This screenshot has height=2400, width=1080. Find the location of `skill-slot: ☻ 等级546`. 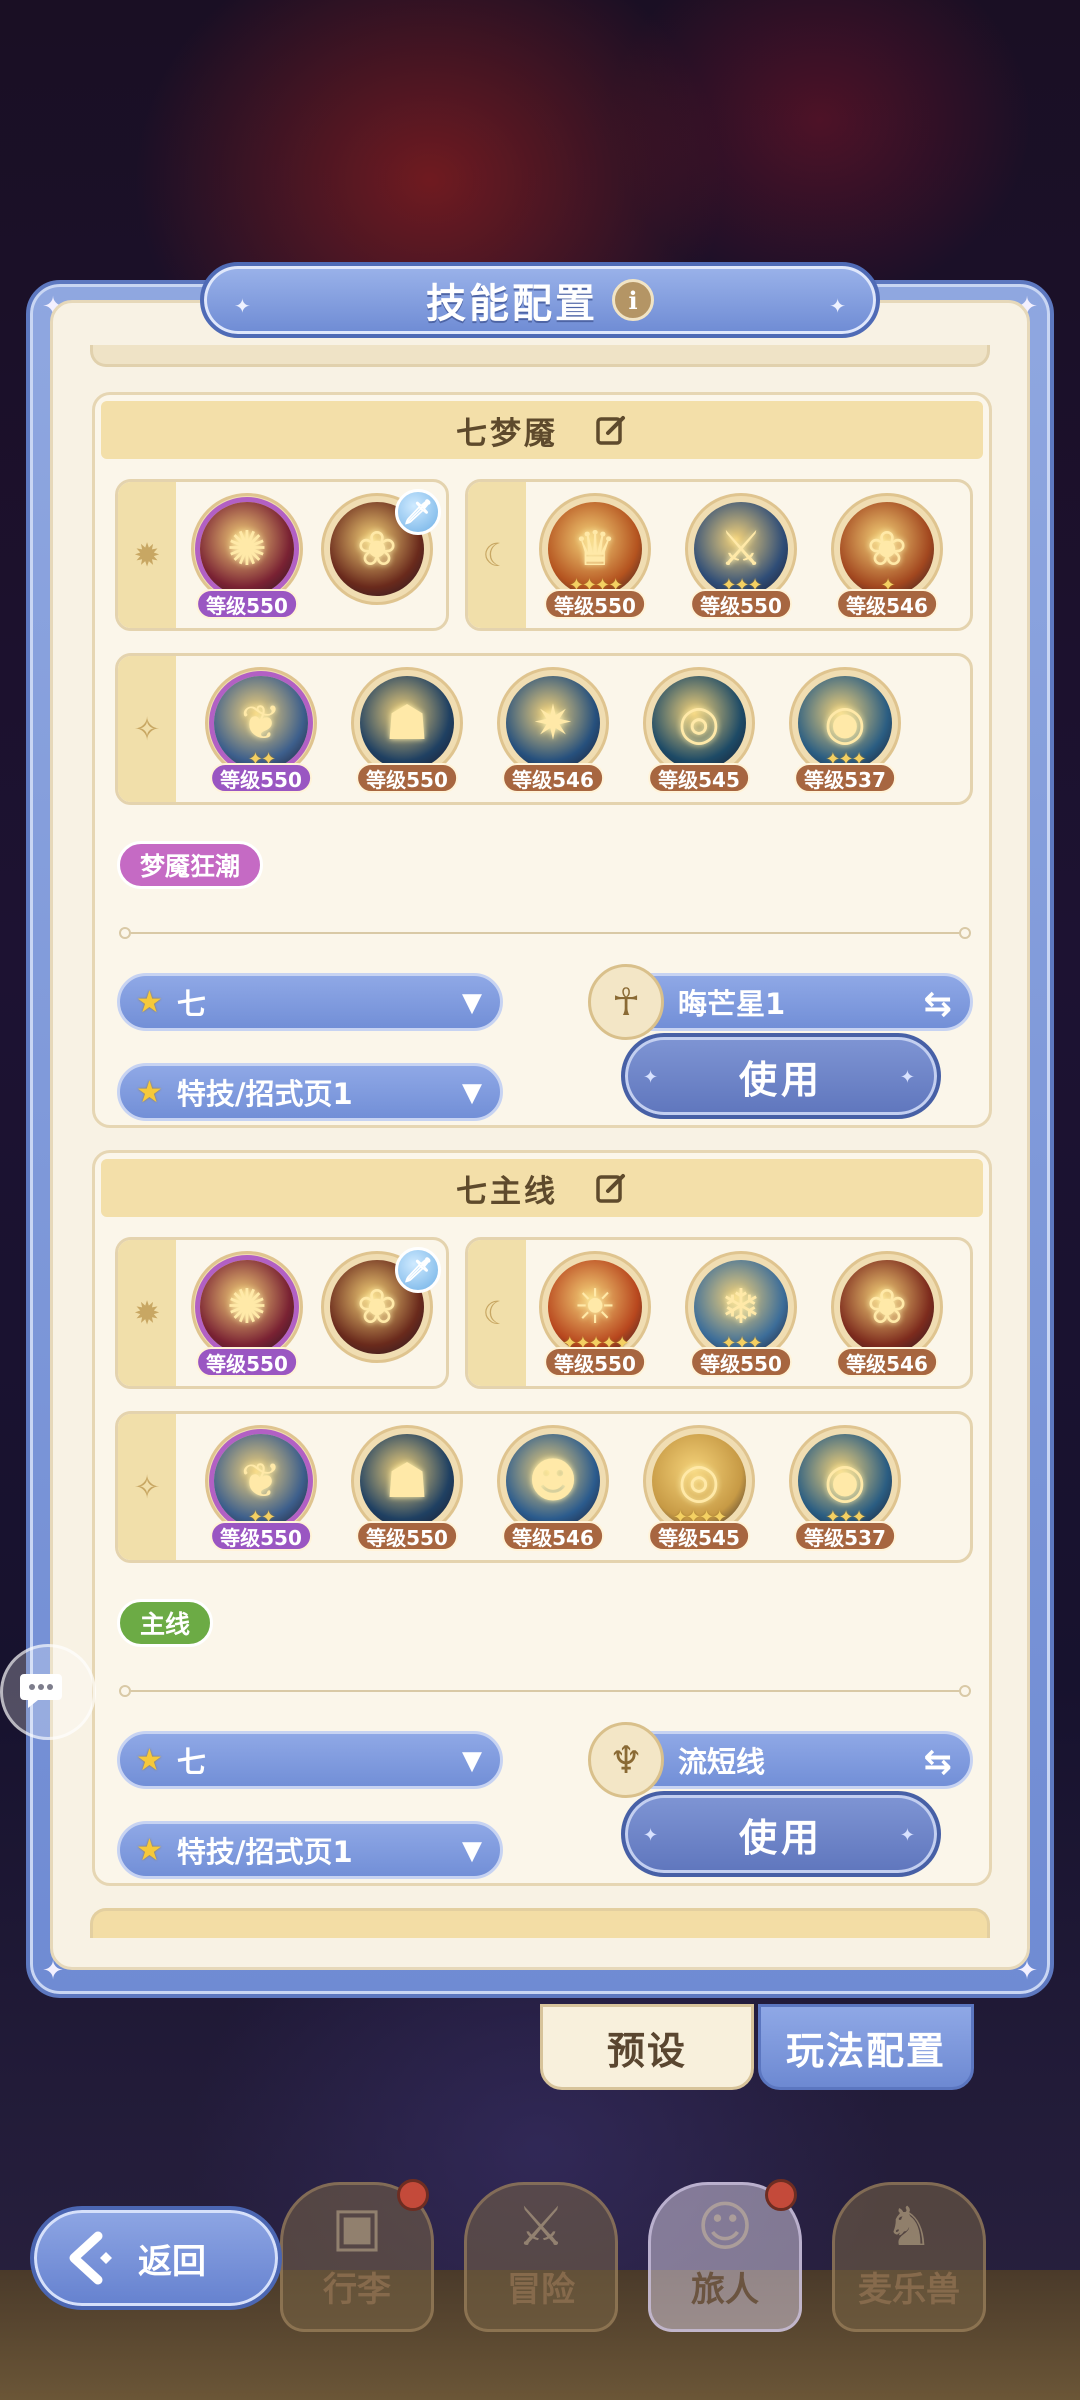

skill-slot: ☻ 等级546 is located at coordinates (553, 1488).